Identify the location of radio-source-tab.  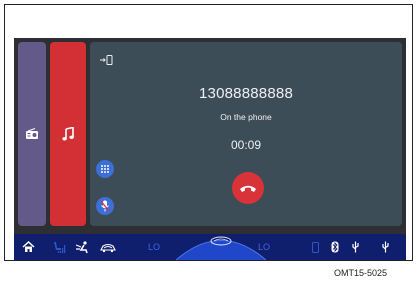
(32, 134).